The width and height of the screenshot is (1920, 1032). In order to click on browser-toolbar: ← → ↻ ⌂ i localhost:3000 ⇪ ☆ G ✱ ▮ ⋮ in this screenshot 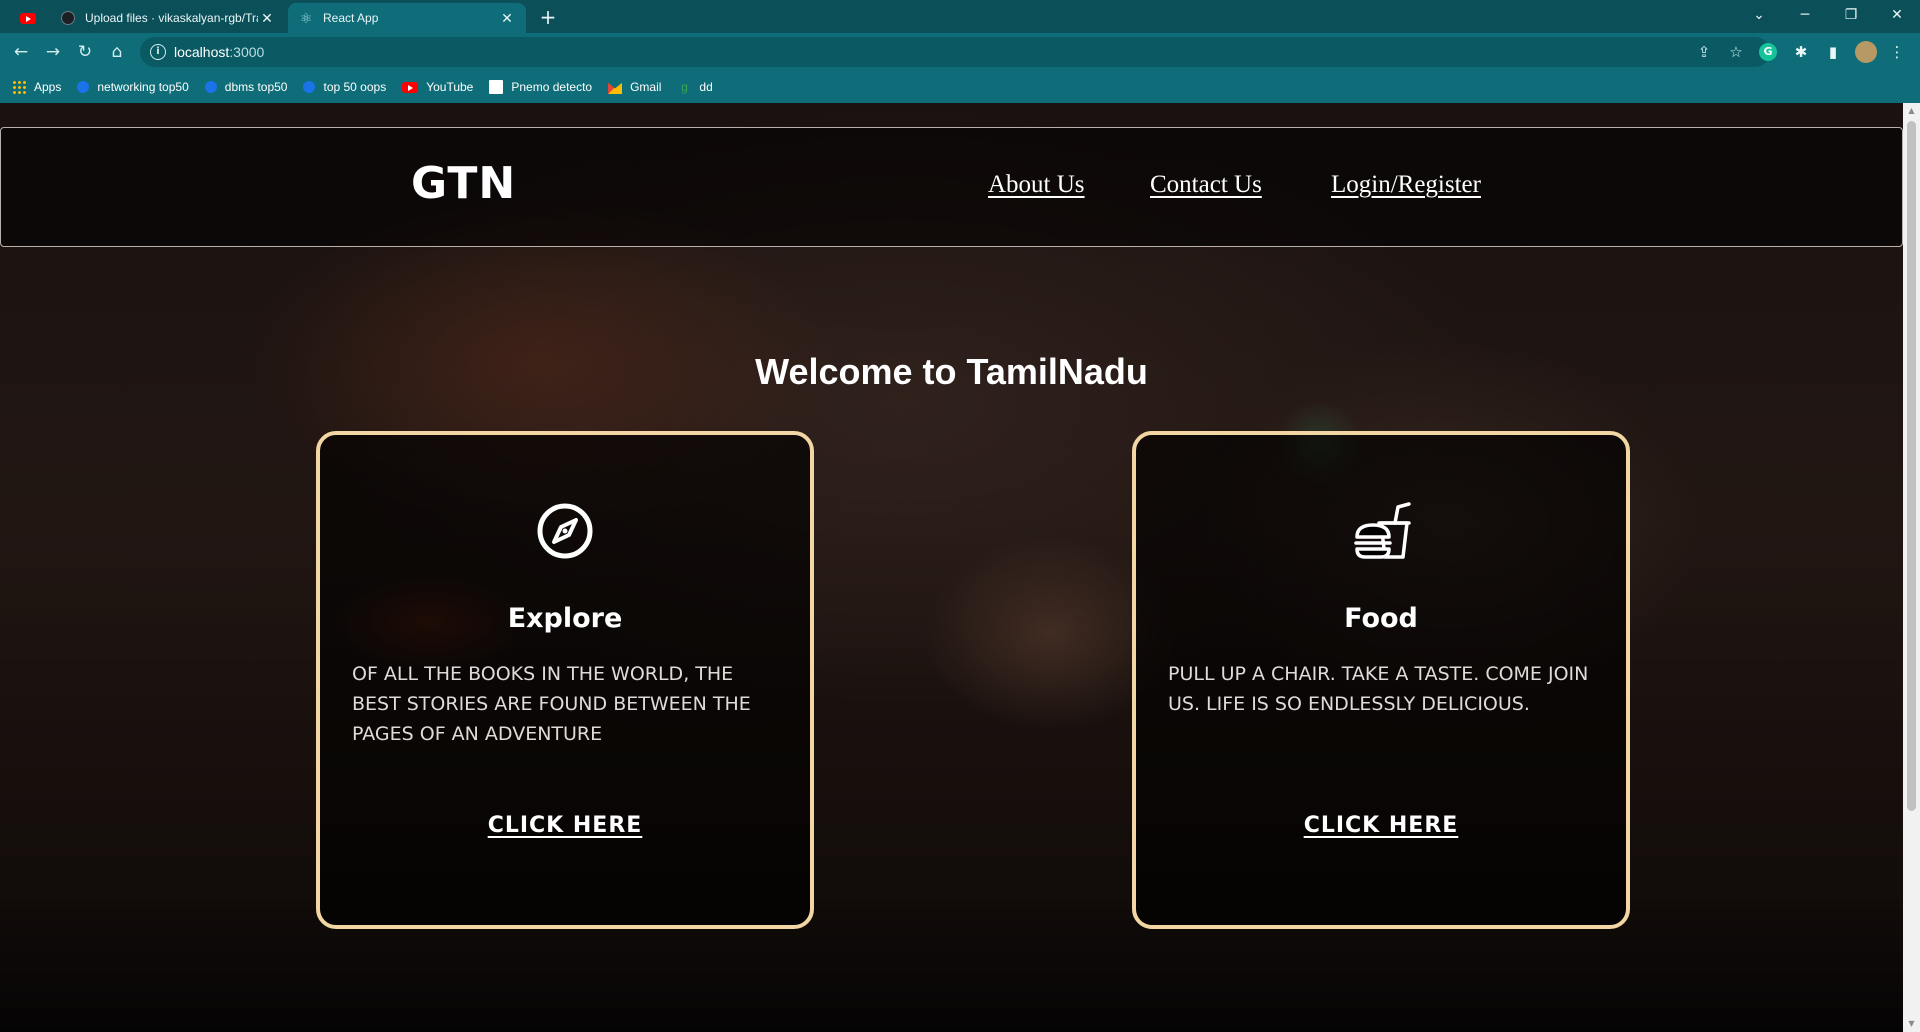, I will do `click(960, 52)`.